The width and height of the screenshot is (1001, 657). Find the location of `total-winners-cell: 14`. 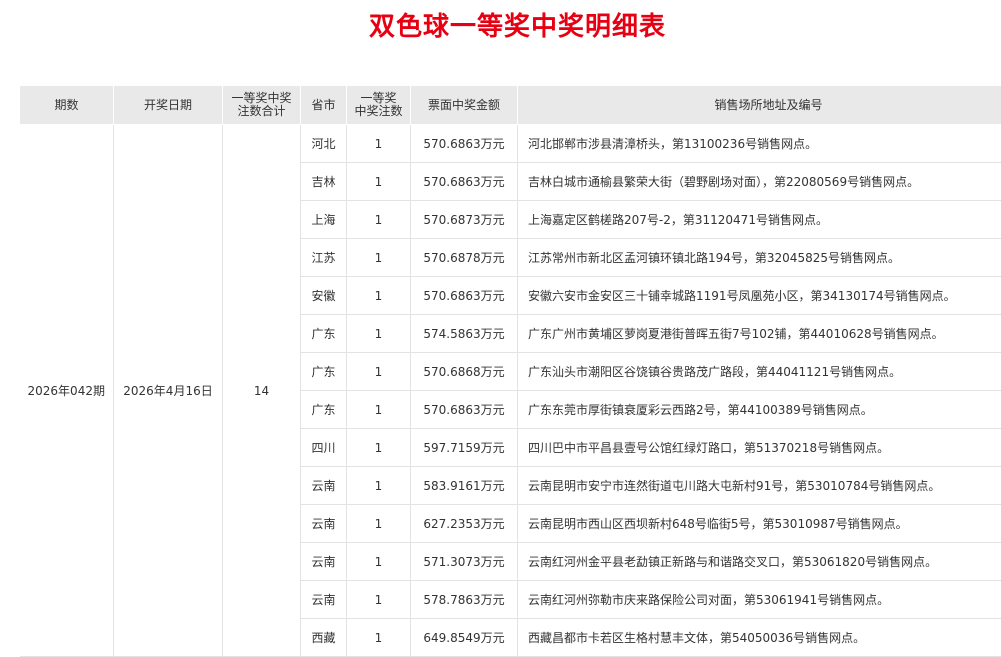

total-winners-cell: 14 is located at coordinates (262, 391).